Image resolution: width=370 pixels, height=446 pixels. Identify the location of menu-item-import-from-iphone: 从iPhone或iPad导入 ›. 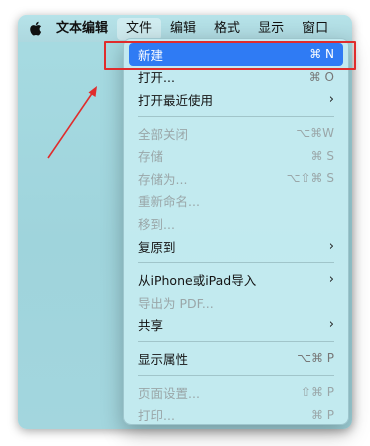
(236, 279).